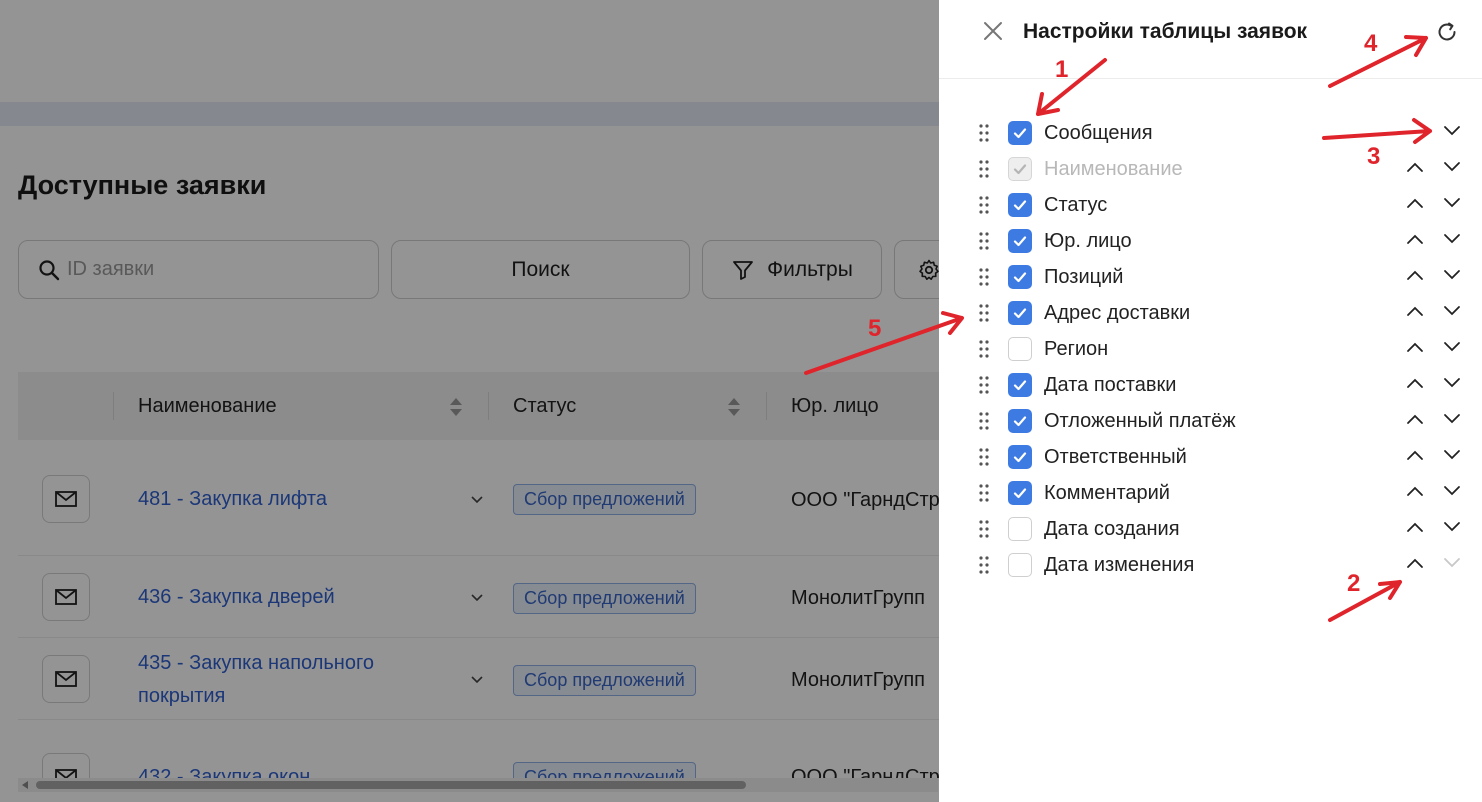 The image size is (1482, 802). What do you see at coordinates (1210, 458) in the screenshot?
I see `column-item: Ответственный` at bounding box center [1210, 458].